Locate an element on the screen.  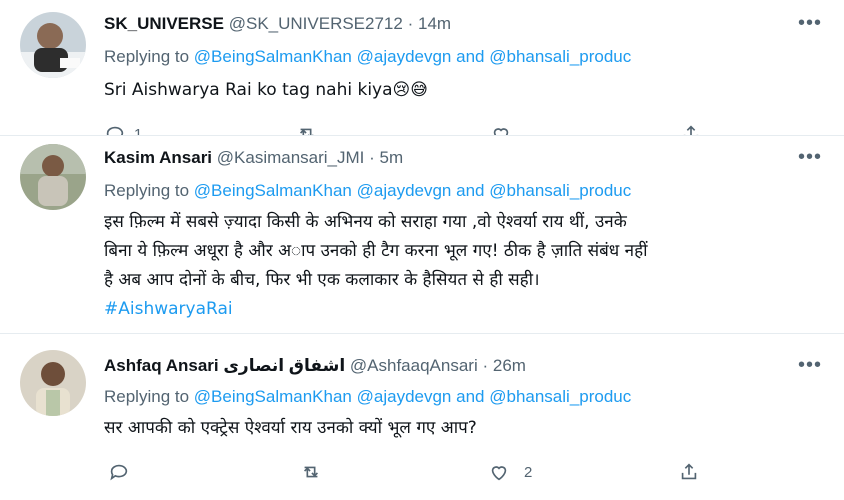
timestamp: 26m is located at coordinates (509, 365).